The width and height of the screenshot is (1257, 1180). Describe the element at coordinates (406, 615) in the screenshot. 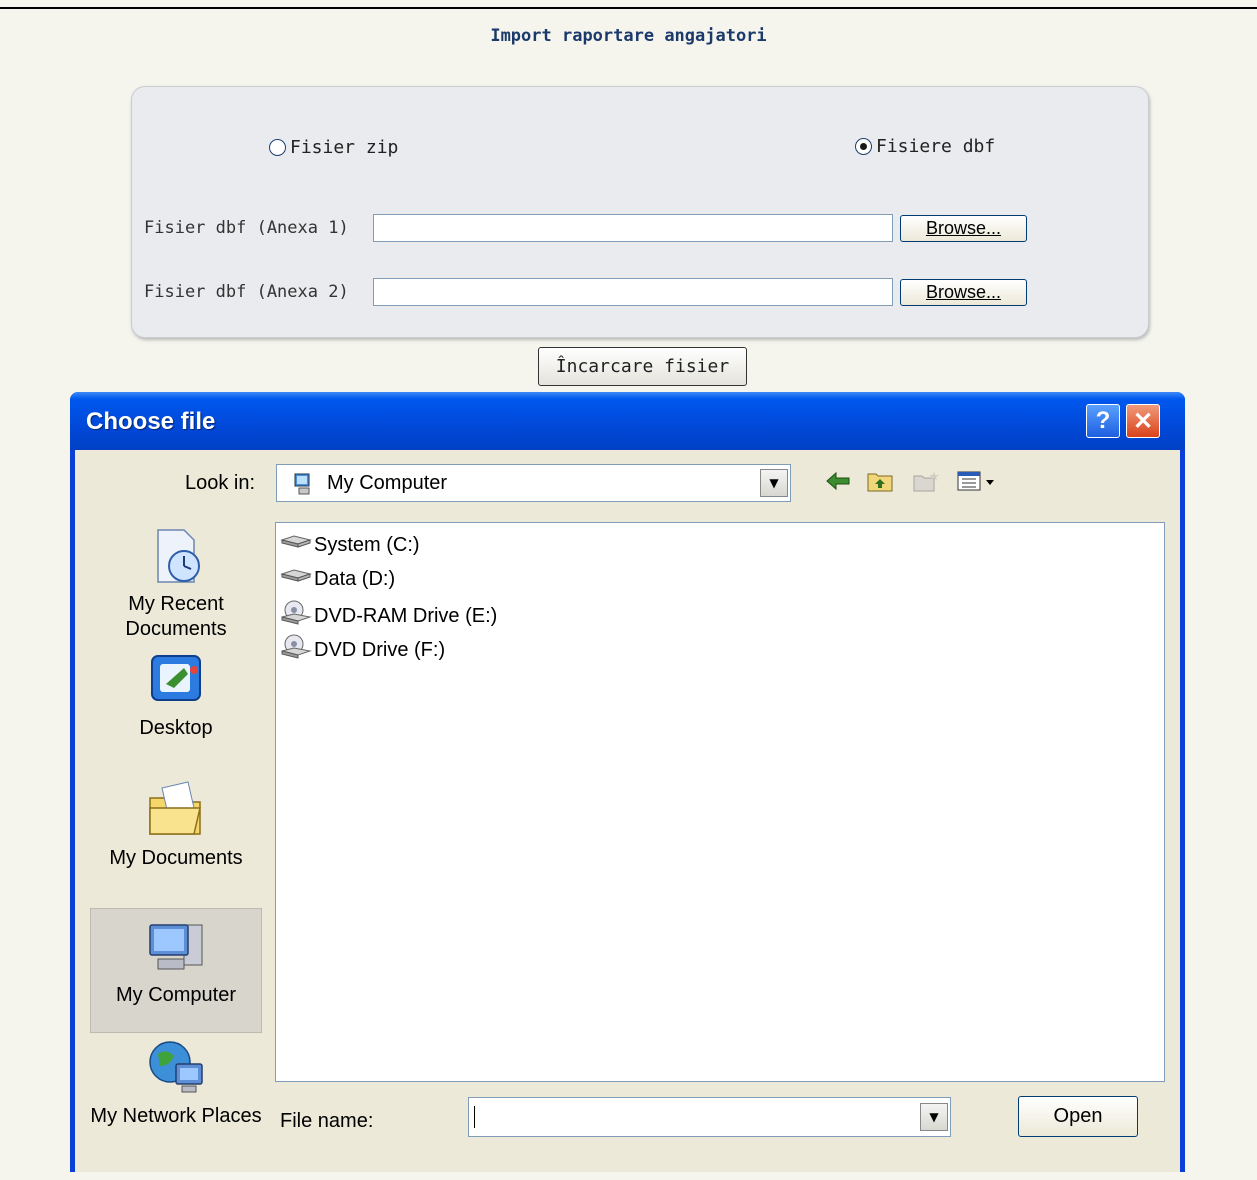

I see `list-item-label: DVD-RAM Drive (E:)` at that location.